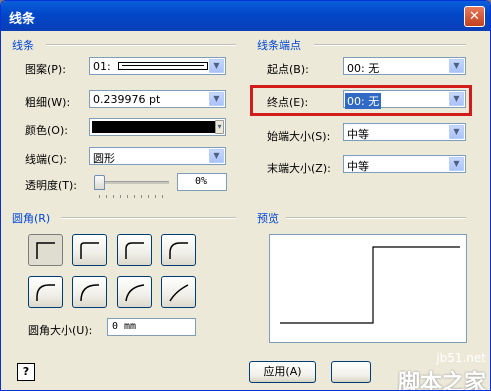  What do you see at coordinates (104, 158) in the screenshot?
I see `cap-value: 圆形` at bounding box center [104, 158].